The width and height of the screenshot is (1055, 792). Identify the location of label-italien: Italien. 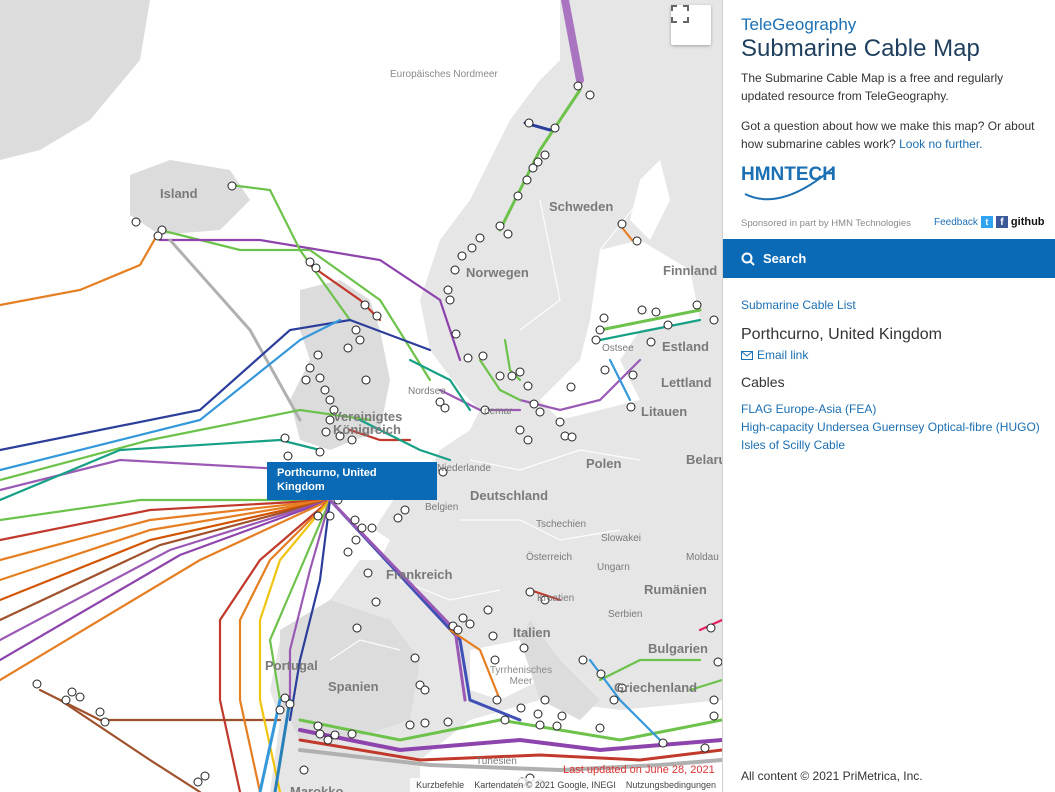
(532, 632).